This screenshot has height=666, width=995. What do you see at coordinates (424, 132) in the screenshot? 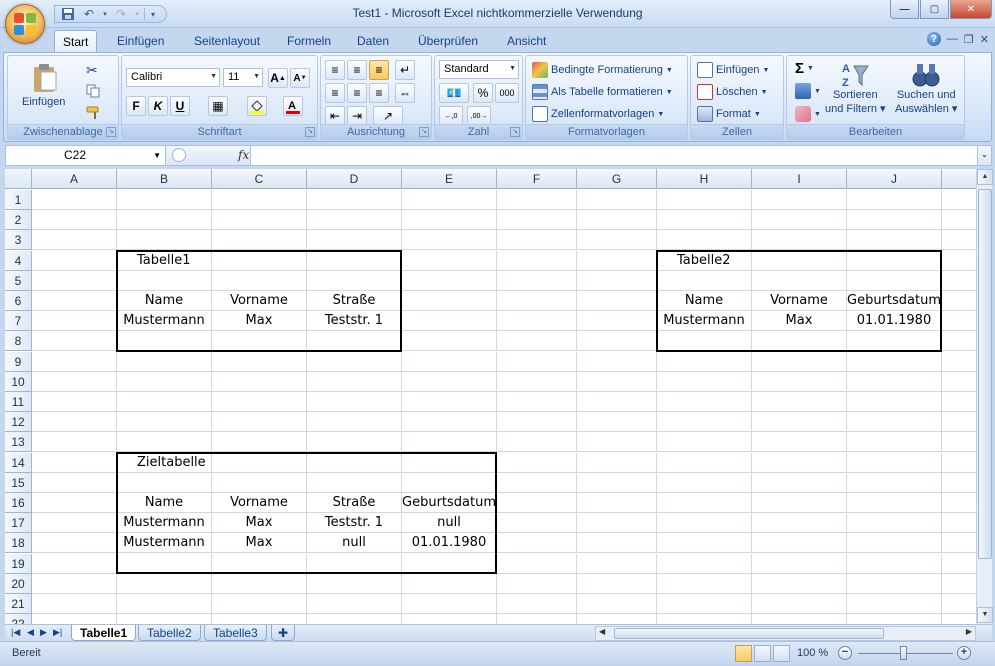
I see `alignment-launcher-icon: ↘` at bounding box center [424, 132].